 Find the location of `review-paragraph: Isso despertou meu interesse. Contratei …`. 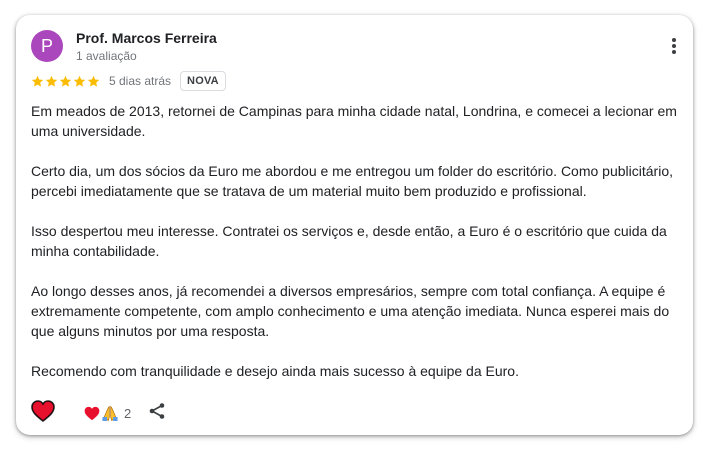

review-paragraph: Isso despertou meu interesse. Contratei … is located at coordinates (349, 241).